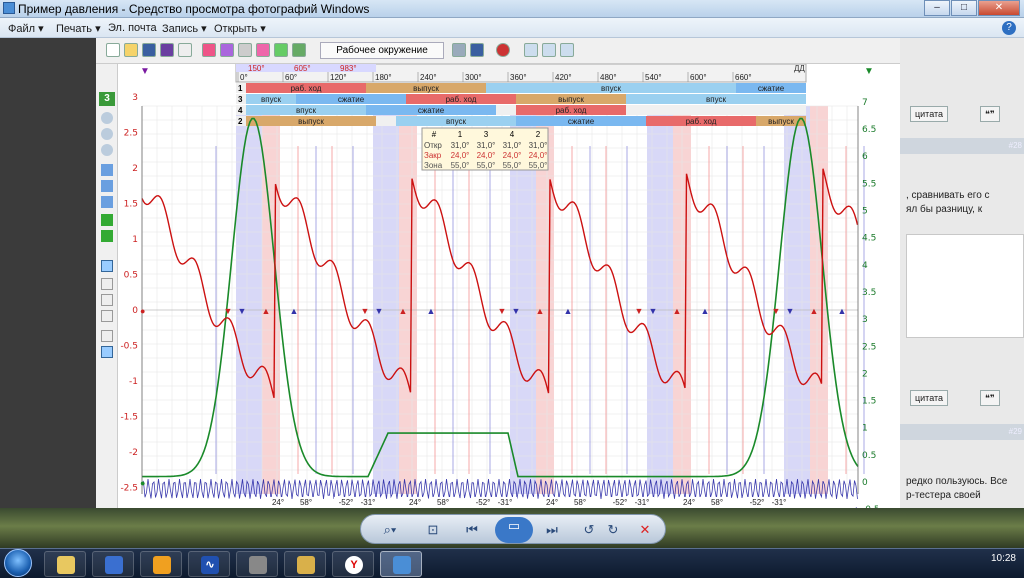 This screenshot has height=578, width=1024. Describe the element at coordinates (433, 530) in the screenshot. I see `actual-size-icon: ⊡` at that location.